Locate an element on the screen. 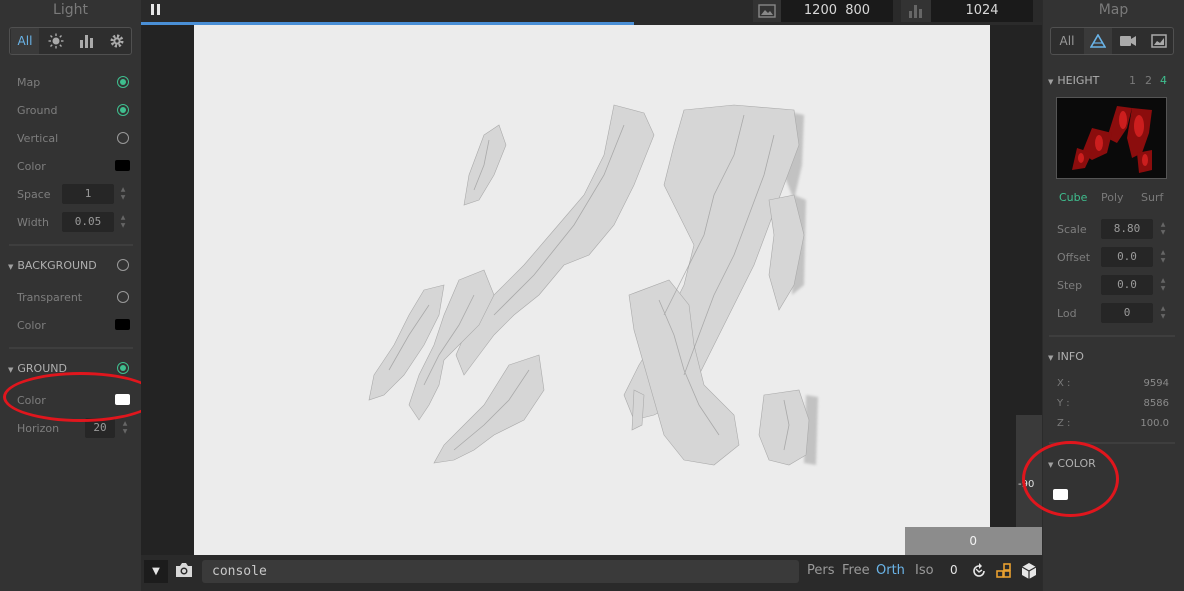 The width and height of the screenshot is (1184, 591). resolution-width: 1200 is located at coordinates (820, 10).